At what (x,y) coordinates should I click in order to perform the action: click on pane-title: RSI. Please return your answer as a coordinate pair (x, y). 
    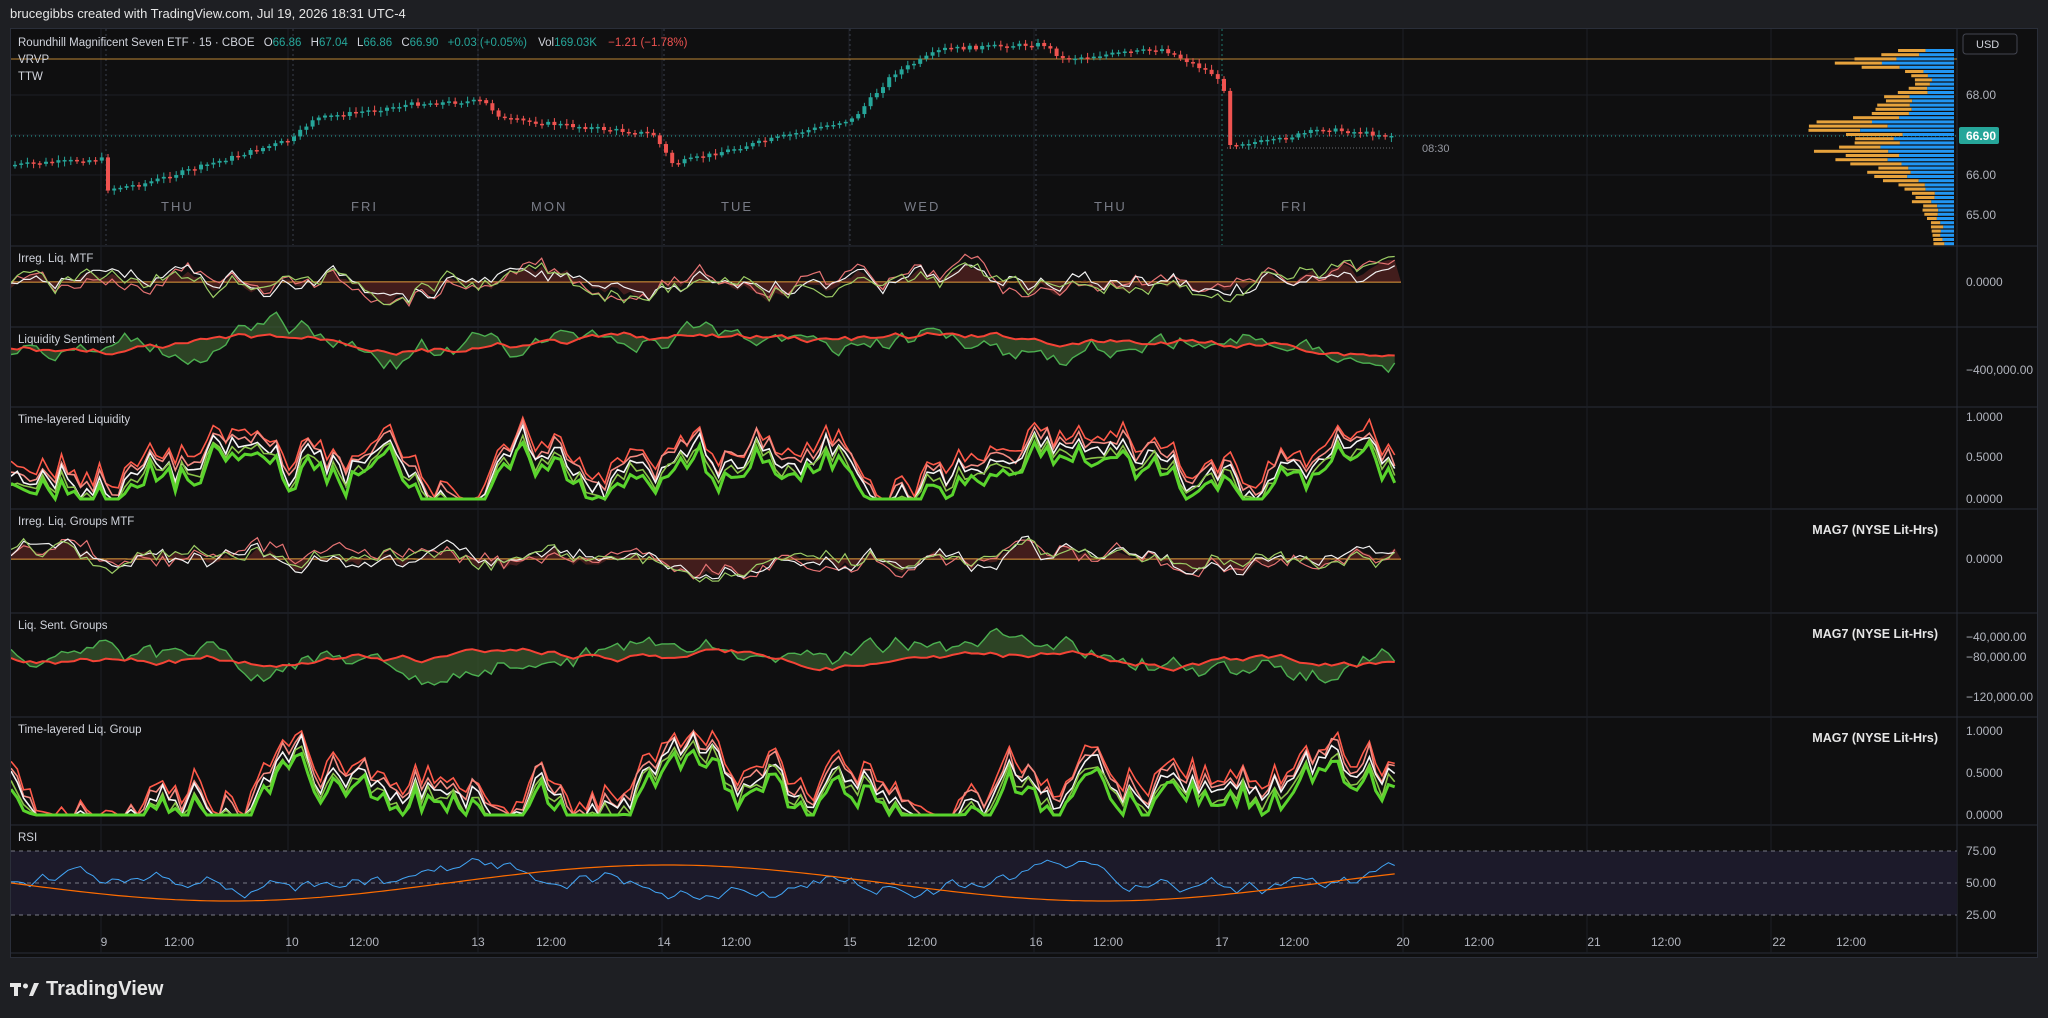
    Looking at the image, I should click on (27, 838).